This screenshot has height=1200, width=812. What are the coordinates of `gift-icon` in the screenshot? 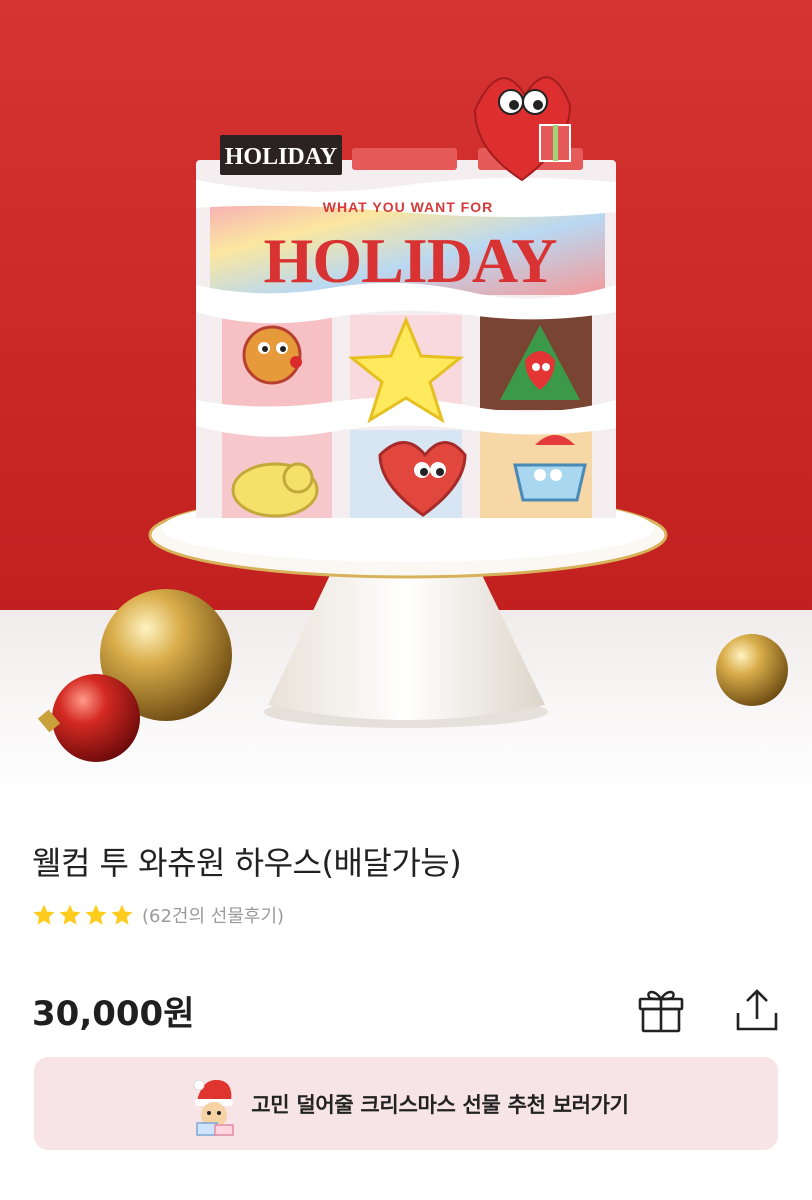 It's located at (661, 1011).